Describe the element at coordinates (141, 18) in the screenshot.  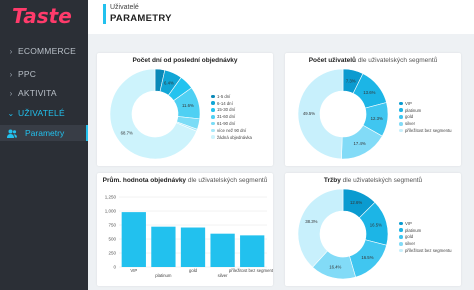
I see `page-title: PARAMETRY` at that location.